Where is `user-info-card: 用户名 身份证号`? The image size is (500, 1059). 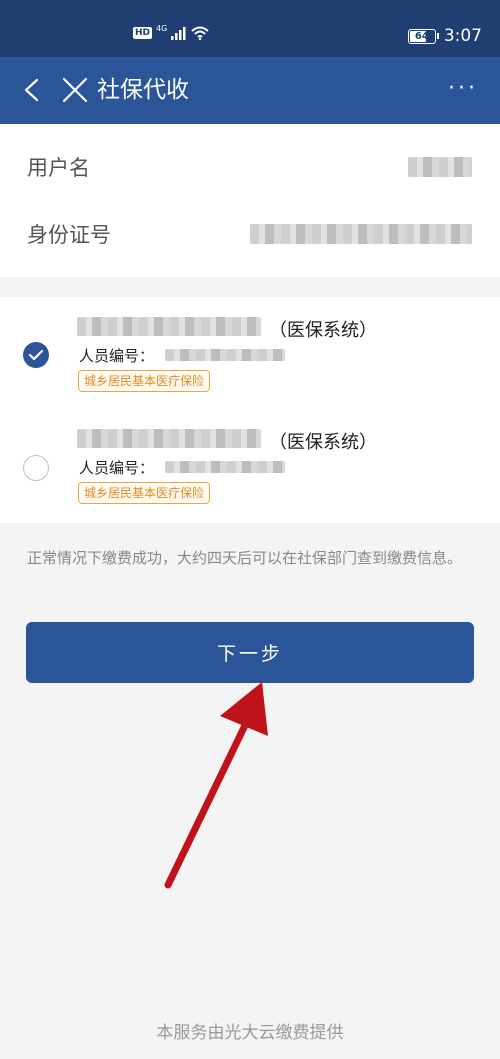
user-info-card: 用户名 身份证号 is located at coordinates (250, 200).